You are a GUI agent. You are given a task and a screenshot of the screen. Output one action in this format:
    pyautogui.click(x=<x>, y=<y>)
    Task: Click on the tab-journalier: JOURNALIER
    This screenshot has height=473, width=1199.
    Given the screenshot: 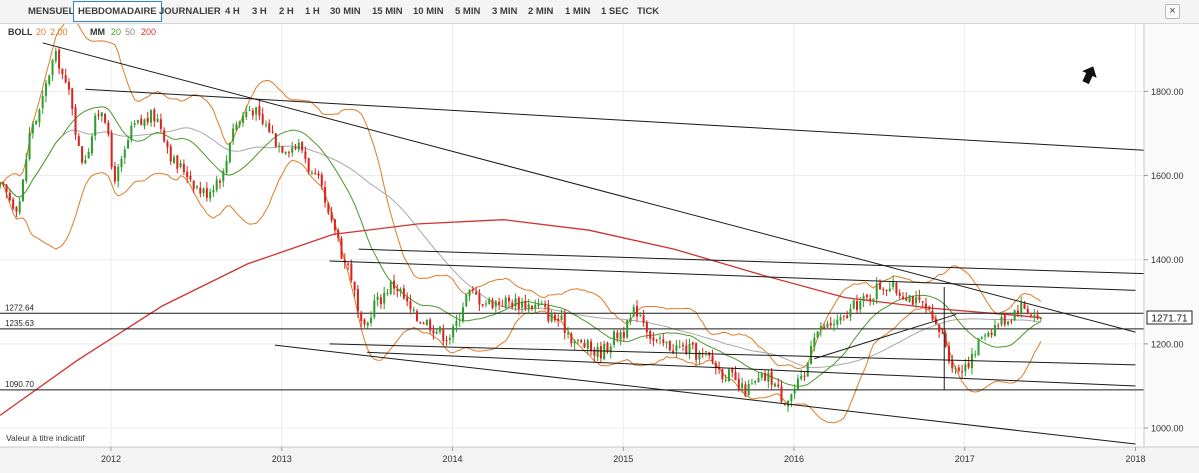 What is the action you would take?
    pyautogui.click(x=190, y=11)
    